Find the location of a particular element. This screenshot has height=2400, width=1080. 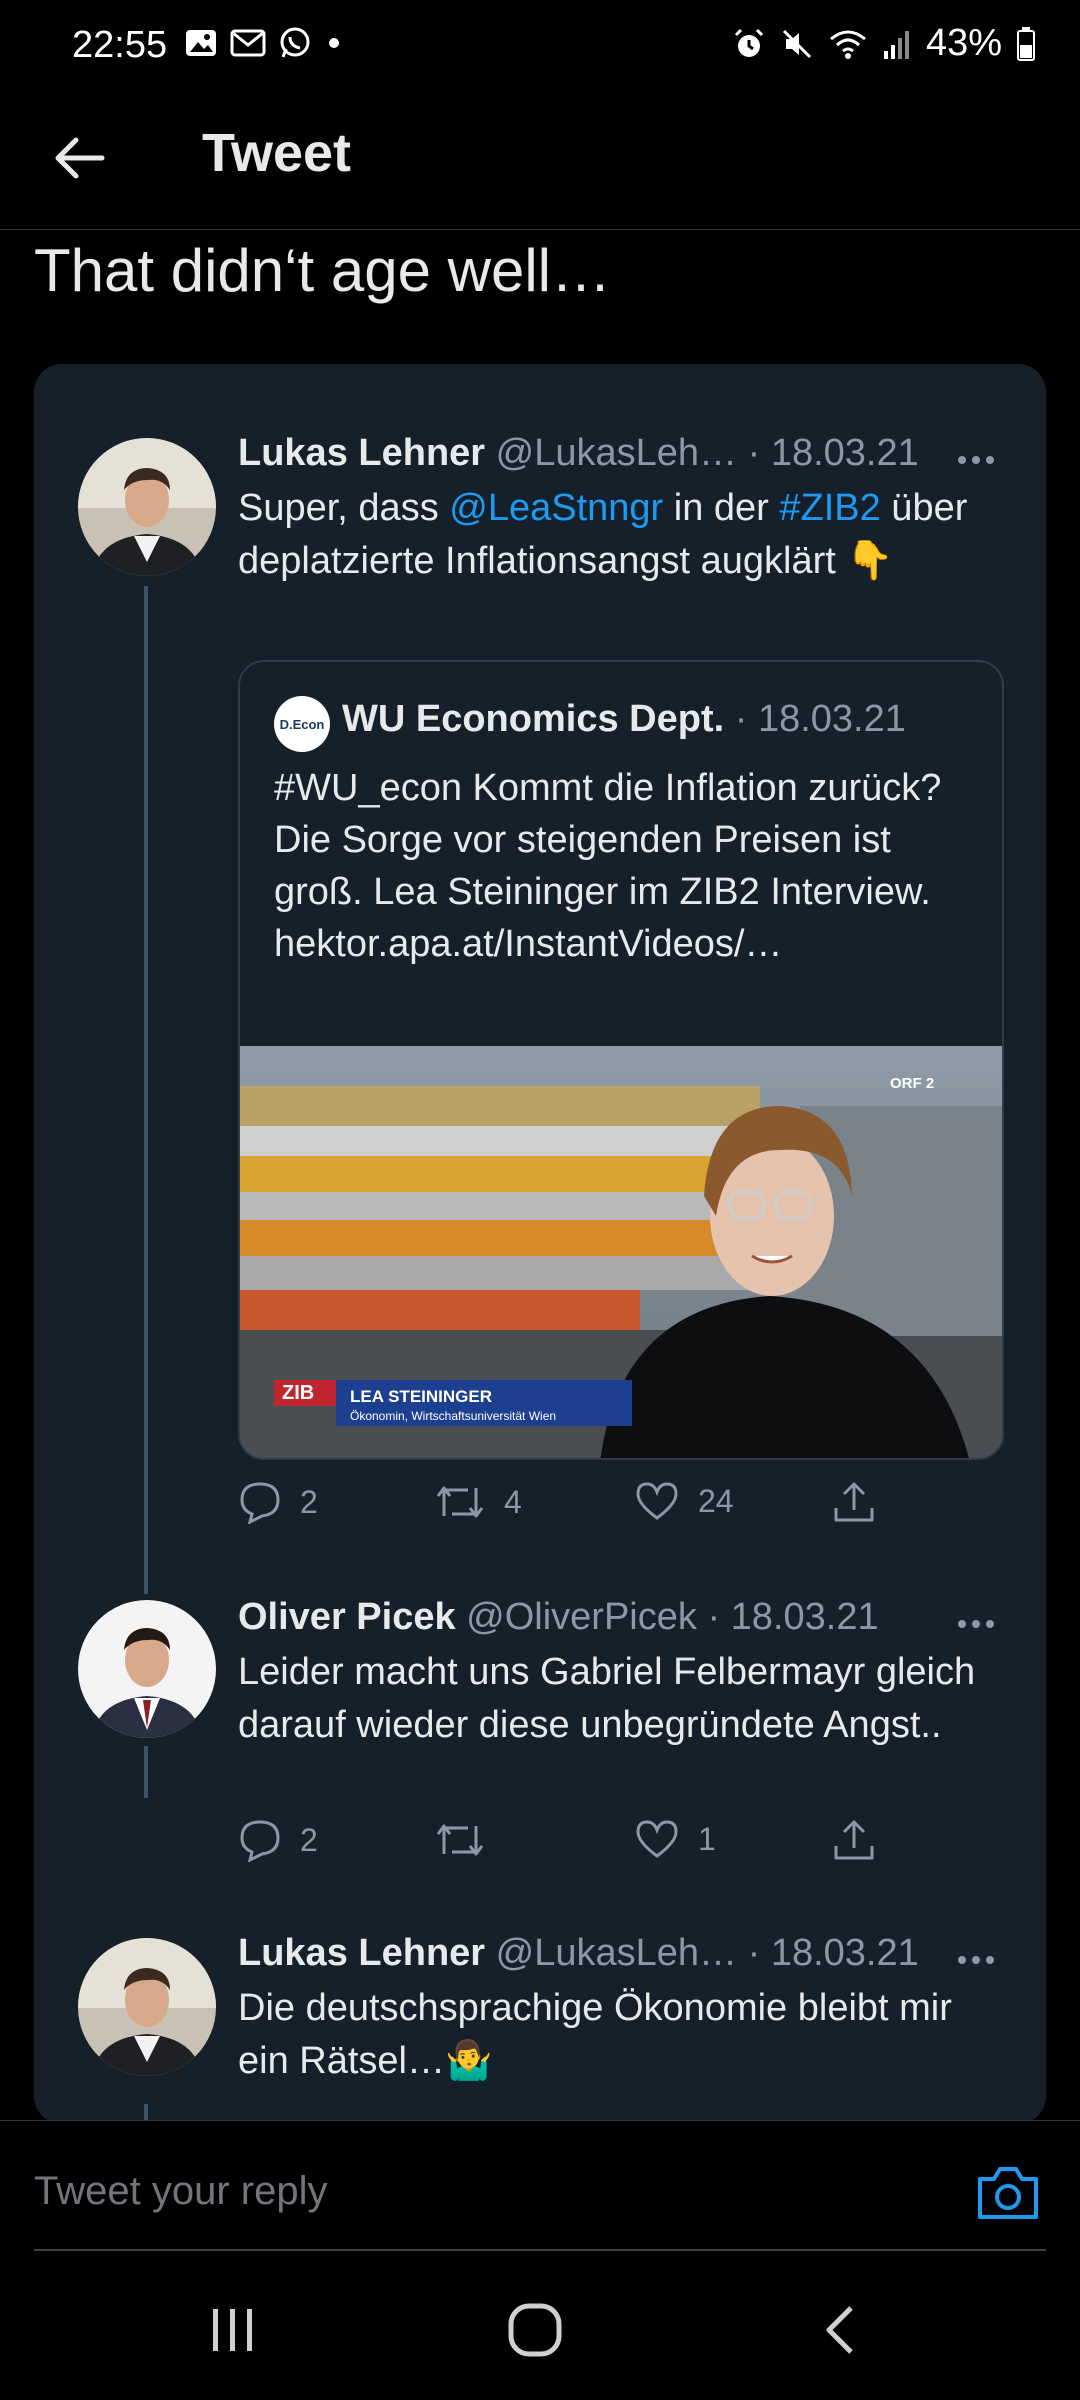

back-nav-button is located at coordinates (841, 2330).